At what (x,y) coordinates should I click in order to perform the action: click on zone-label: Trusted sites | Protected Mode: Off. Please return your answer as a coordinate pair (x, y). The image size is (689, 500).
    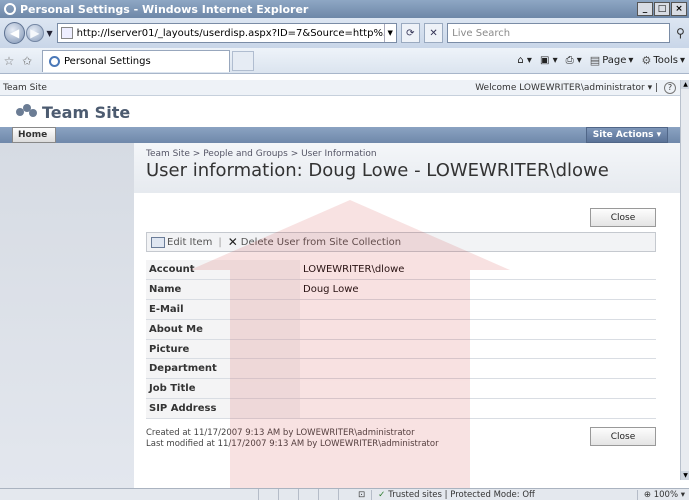
    Looking at the image, I should click on (461, 494).